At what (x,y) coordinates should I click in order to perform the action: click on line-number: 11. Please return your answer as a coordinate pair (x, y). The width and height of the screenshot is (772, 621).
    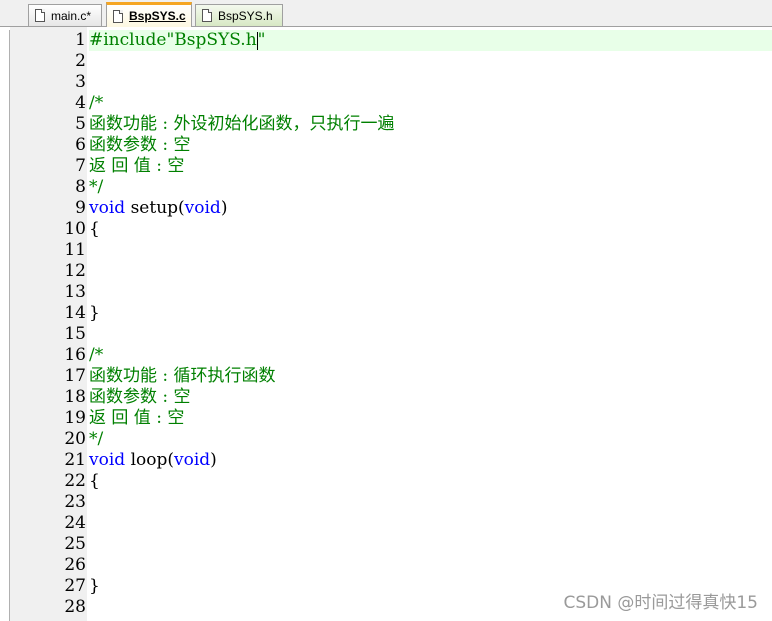
    Looking at the image, I should click on (75, 250).